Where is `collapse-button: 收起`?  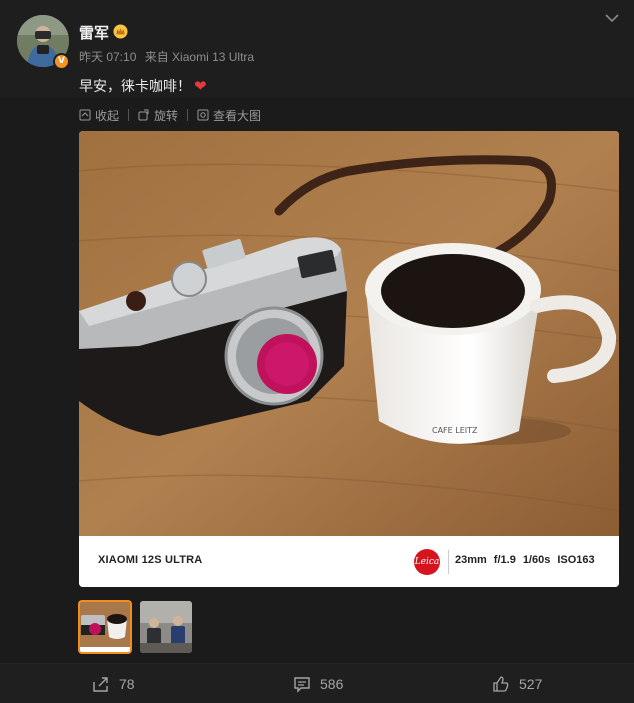 collapse-button: 收起 is located at coordinates (99, 115).